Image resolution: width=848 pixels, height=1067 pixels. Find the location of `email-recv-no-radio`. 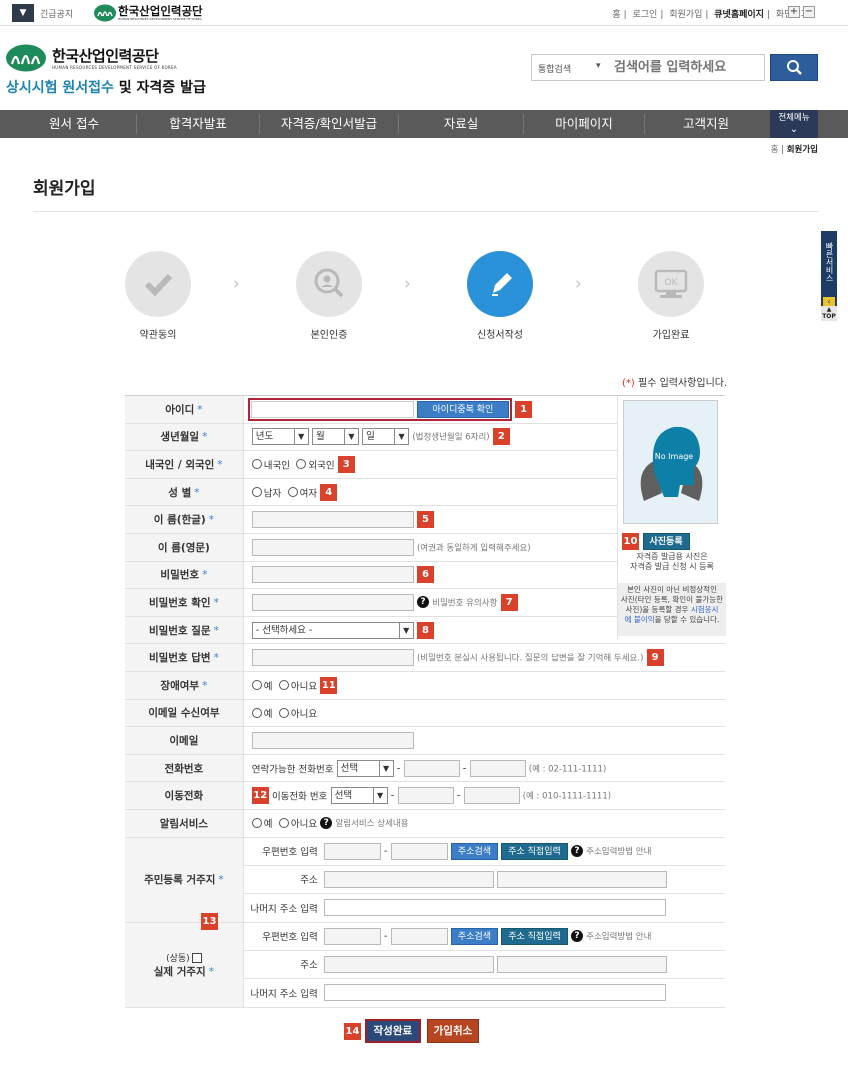

email-recv-no-radio is located at coordinates (283, 712).